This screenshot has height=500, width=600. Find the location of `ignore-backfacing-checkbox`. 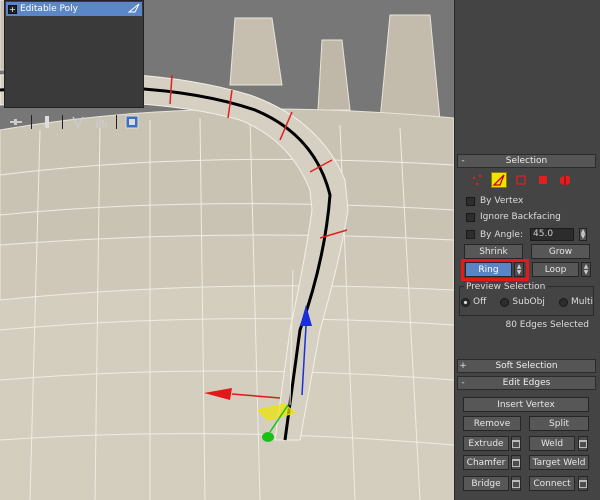

ignore-backfacing-checkbox is located at coordinates (470, 217).